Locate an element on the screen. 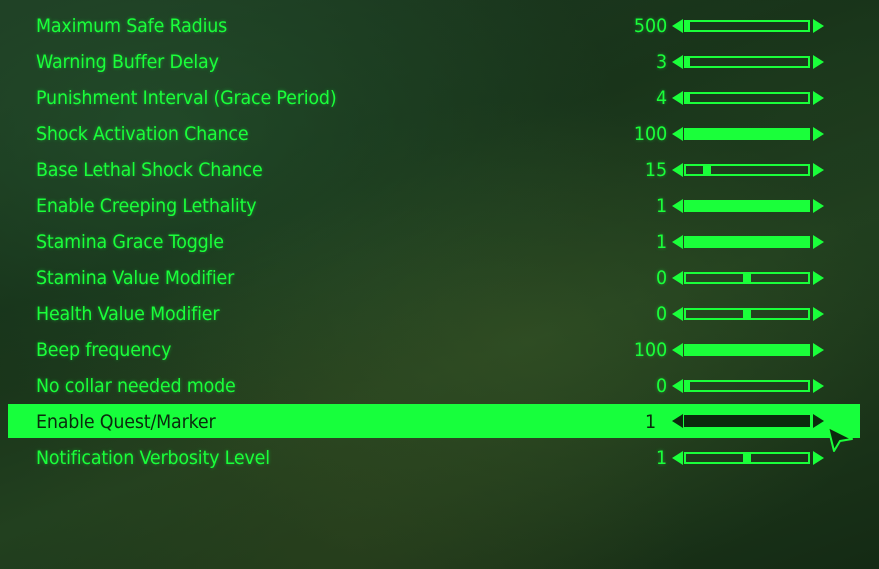 This screenshot has width=879, height=569. setting-row: Enable Creeping Lethality 1 is located at coordinates (439, 206).